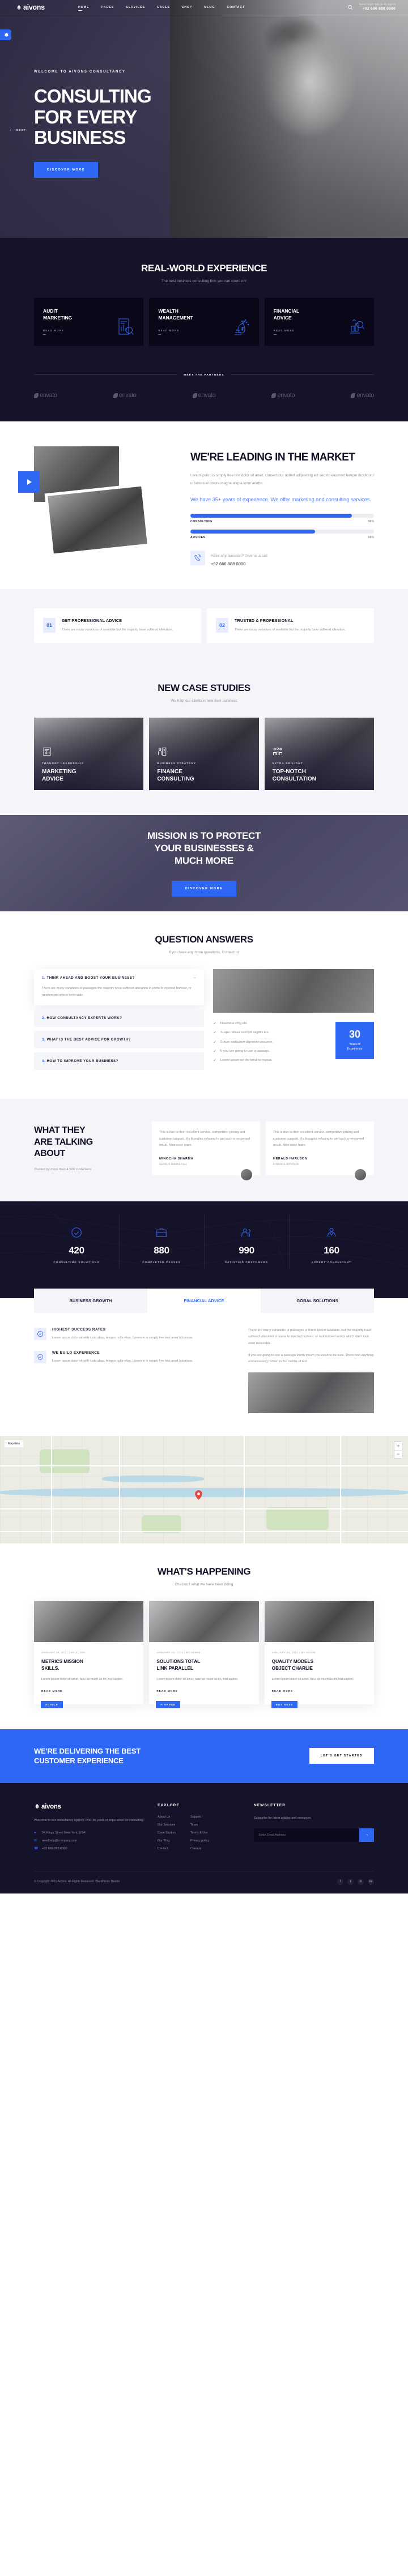  I want to click on footer-link: Privacy policy, so click(199, 1841).